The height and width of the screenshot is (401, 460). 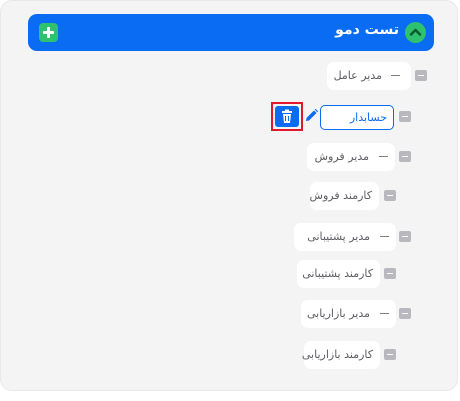 I want to click on add-child-button, so click(x=48, y=32).